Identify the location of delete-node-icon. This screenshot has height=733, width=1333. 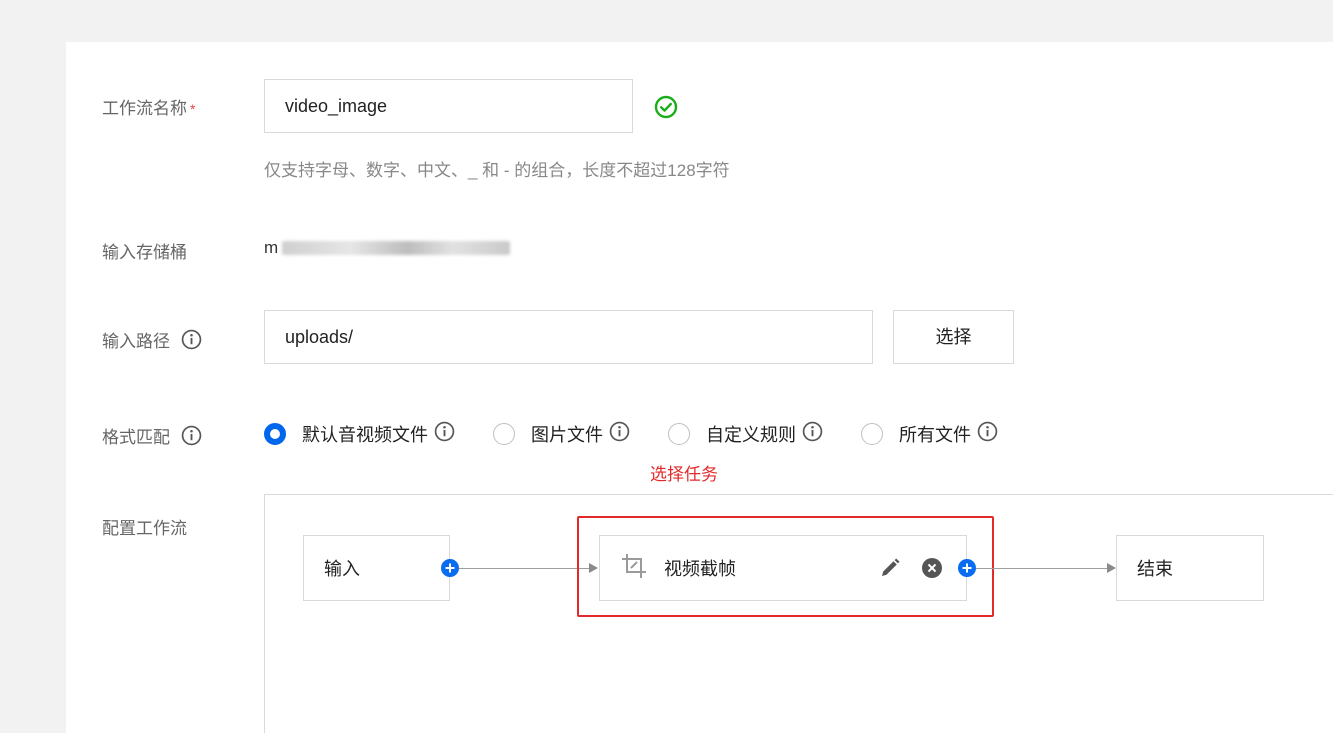
(932, 568).